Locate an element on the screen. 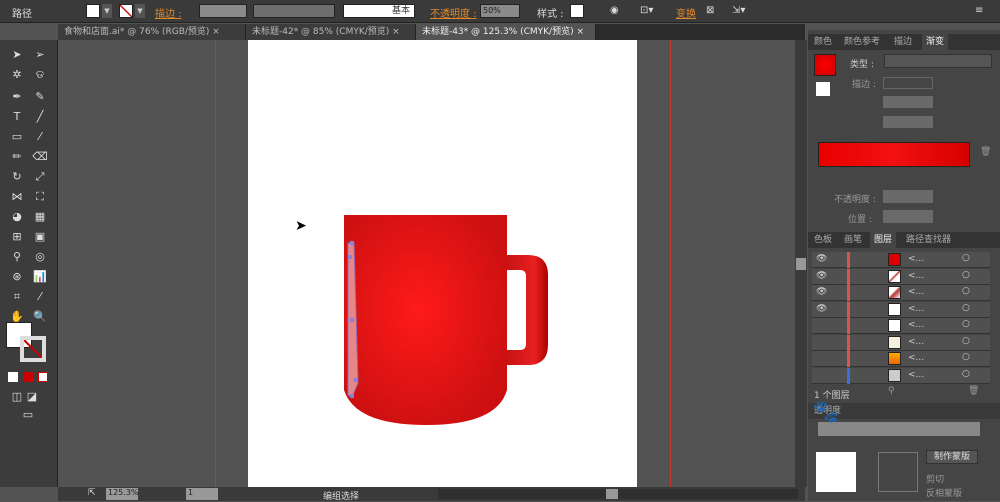  select-similar-icon: ⇲▾ is located at coordinates (738, 10).